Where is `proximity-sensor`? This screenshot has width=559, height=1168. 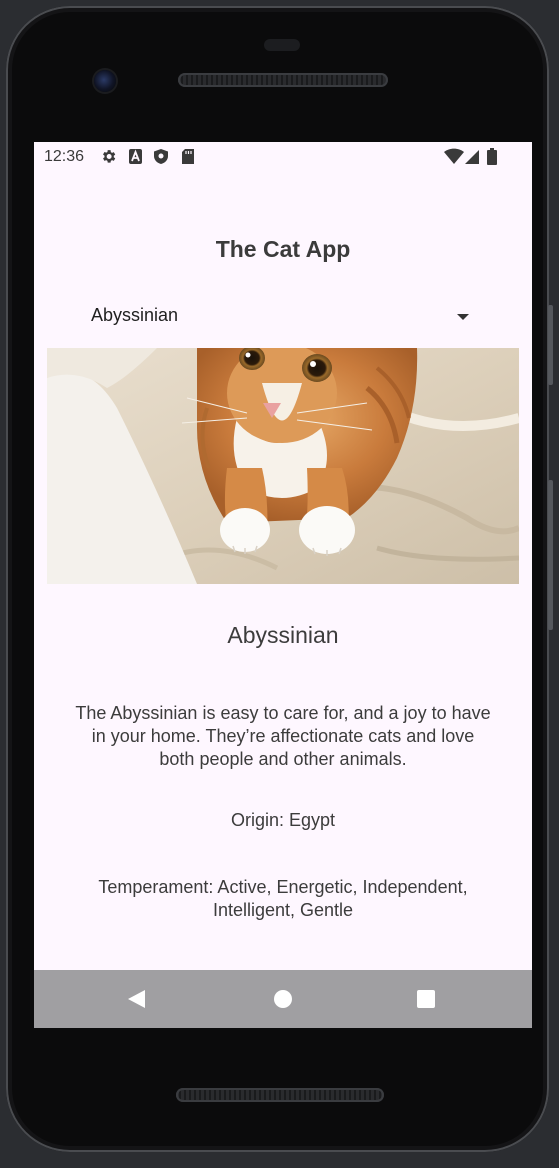 proximity-sensor is located at coordinates (282, 45).